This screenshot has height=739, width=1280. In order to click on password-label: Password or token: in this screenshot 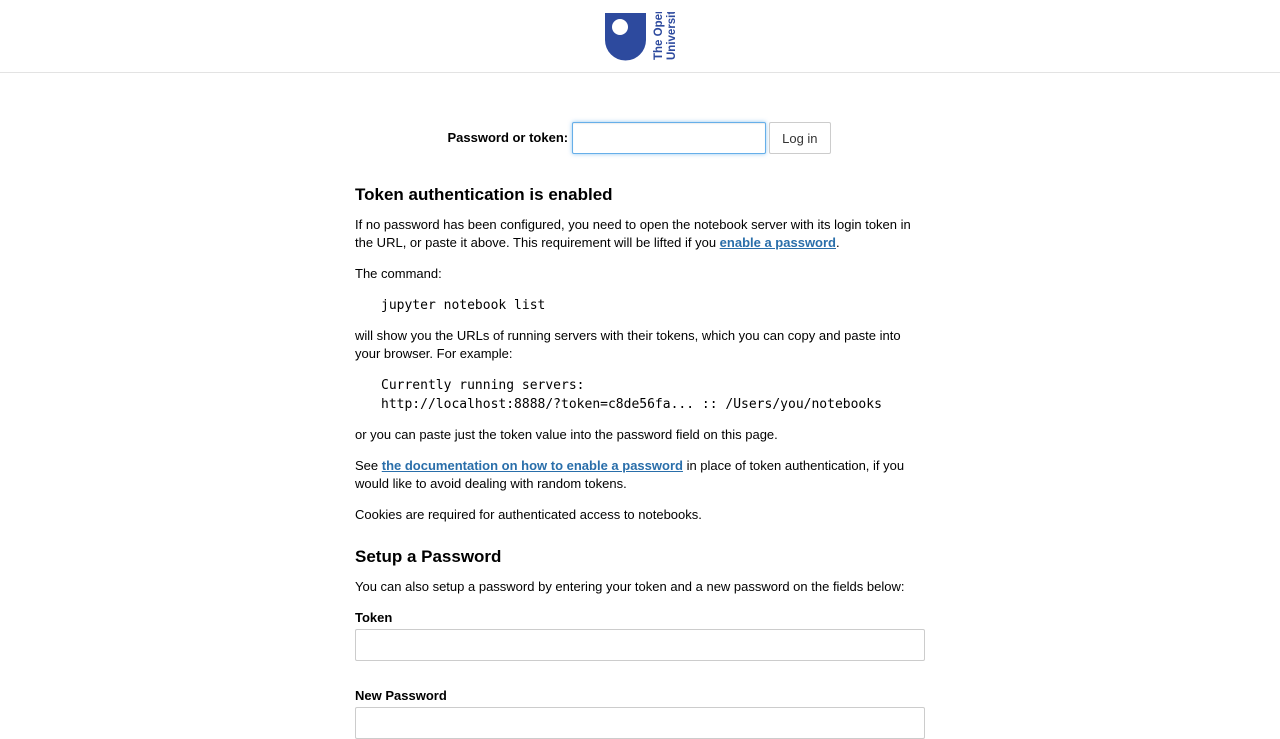, I will do `click(508, 137)`.